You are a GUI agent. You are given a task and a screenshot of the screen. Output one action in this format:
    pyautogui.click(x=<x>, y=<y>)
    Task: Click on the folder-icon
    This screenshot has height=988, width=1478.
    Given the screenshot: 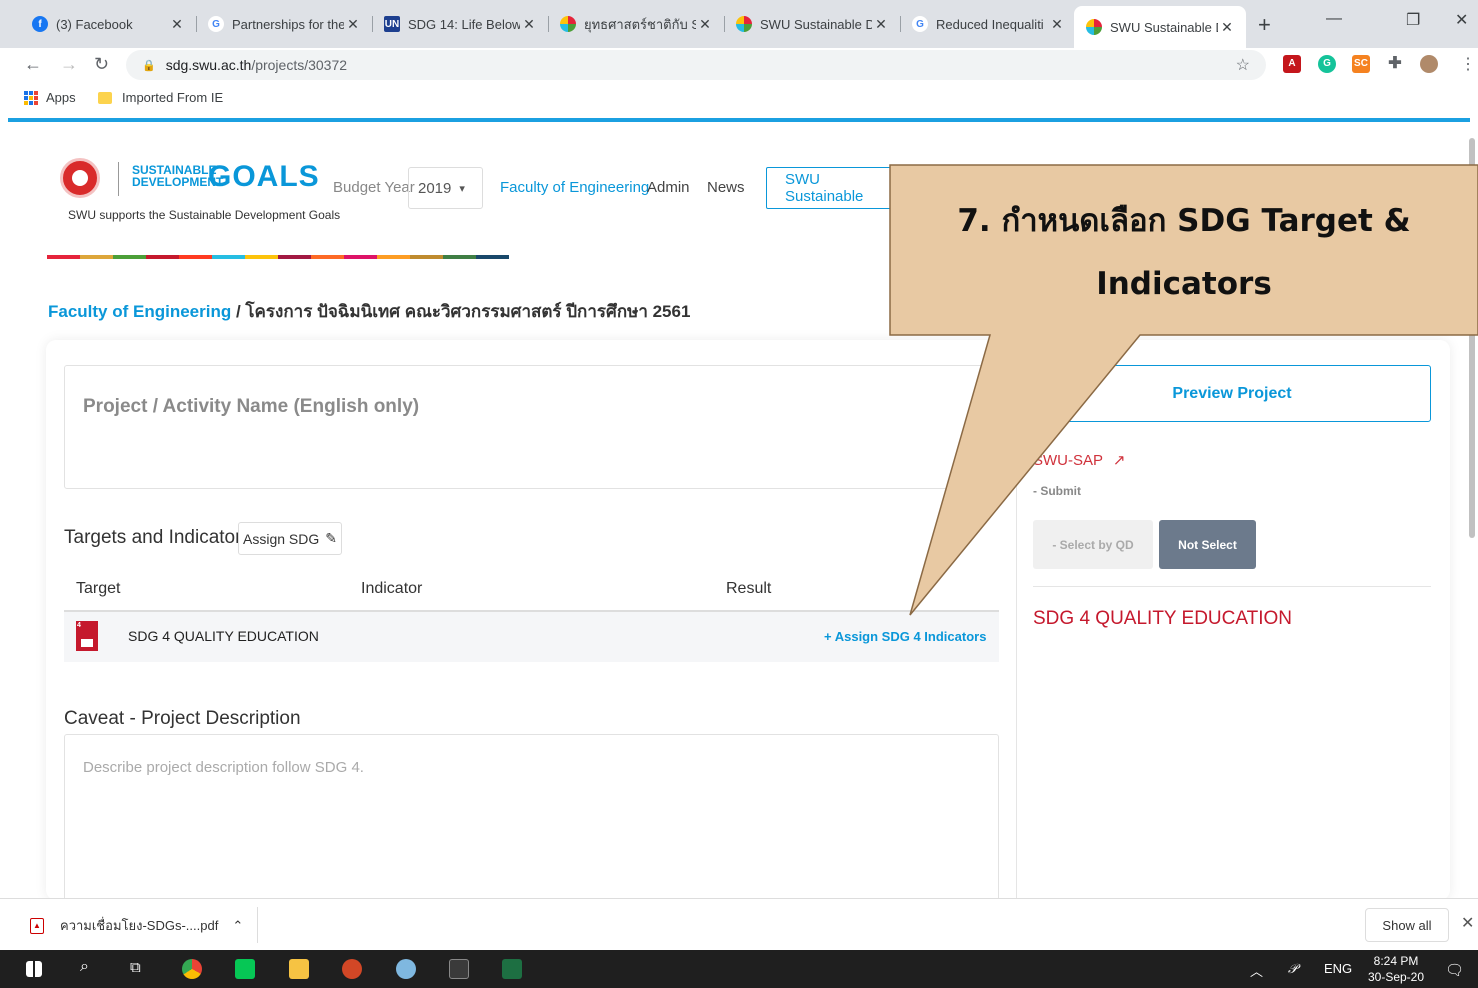 What is the action you would take?
    pyautogui.click(x=105, y=97)
    